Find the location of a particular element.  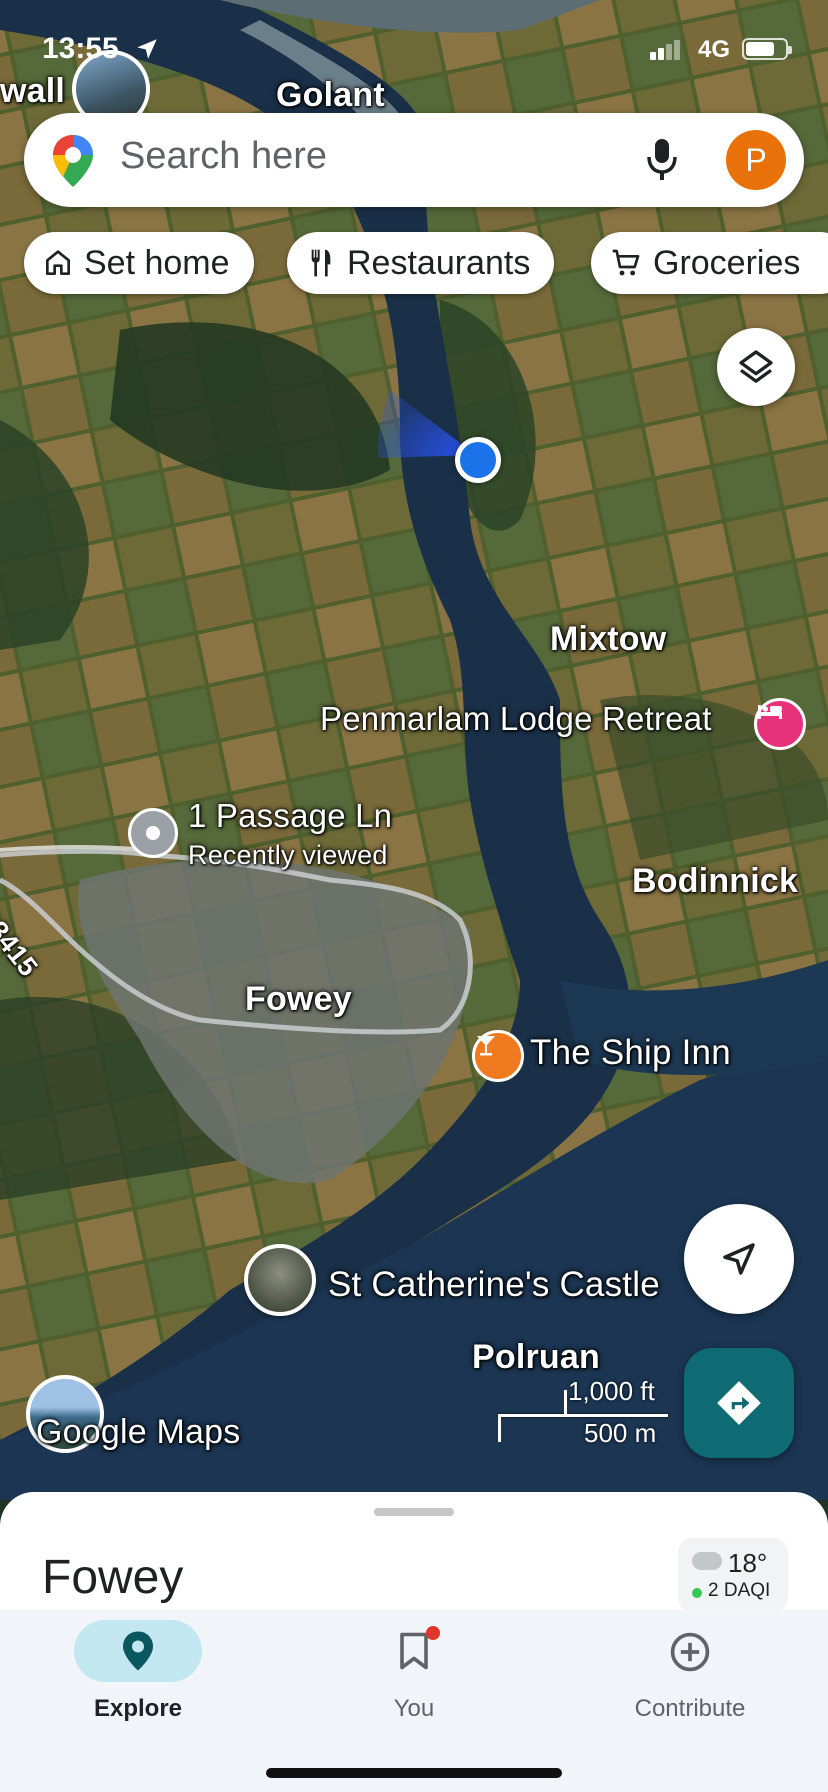

location-arrow-icon is located at coordinates (147, 51).